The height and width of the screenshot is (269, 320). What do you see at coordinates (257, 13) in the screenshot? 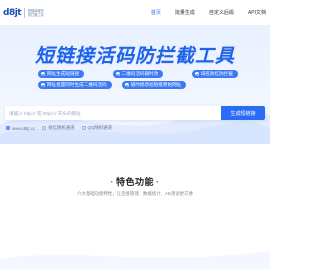
I see `nav-api-docs: API文档` at bounding box center [257, 13].